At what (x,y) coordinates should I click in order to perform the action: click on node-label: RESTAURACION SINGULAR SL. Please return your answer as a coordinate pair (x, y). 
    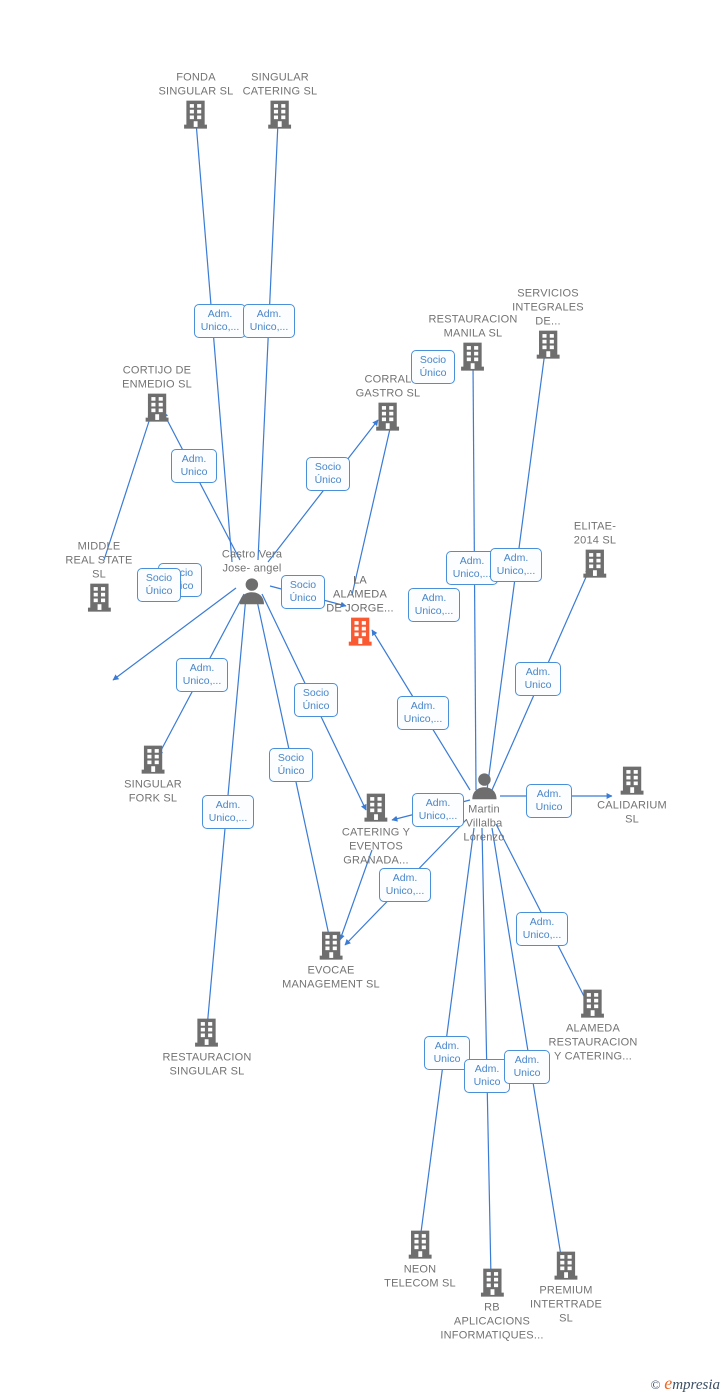
    Looking at the image, I should click on (207, 1064).